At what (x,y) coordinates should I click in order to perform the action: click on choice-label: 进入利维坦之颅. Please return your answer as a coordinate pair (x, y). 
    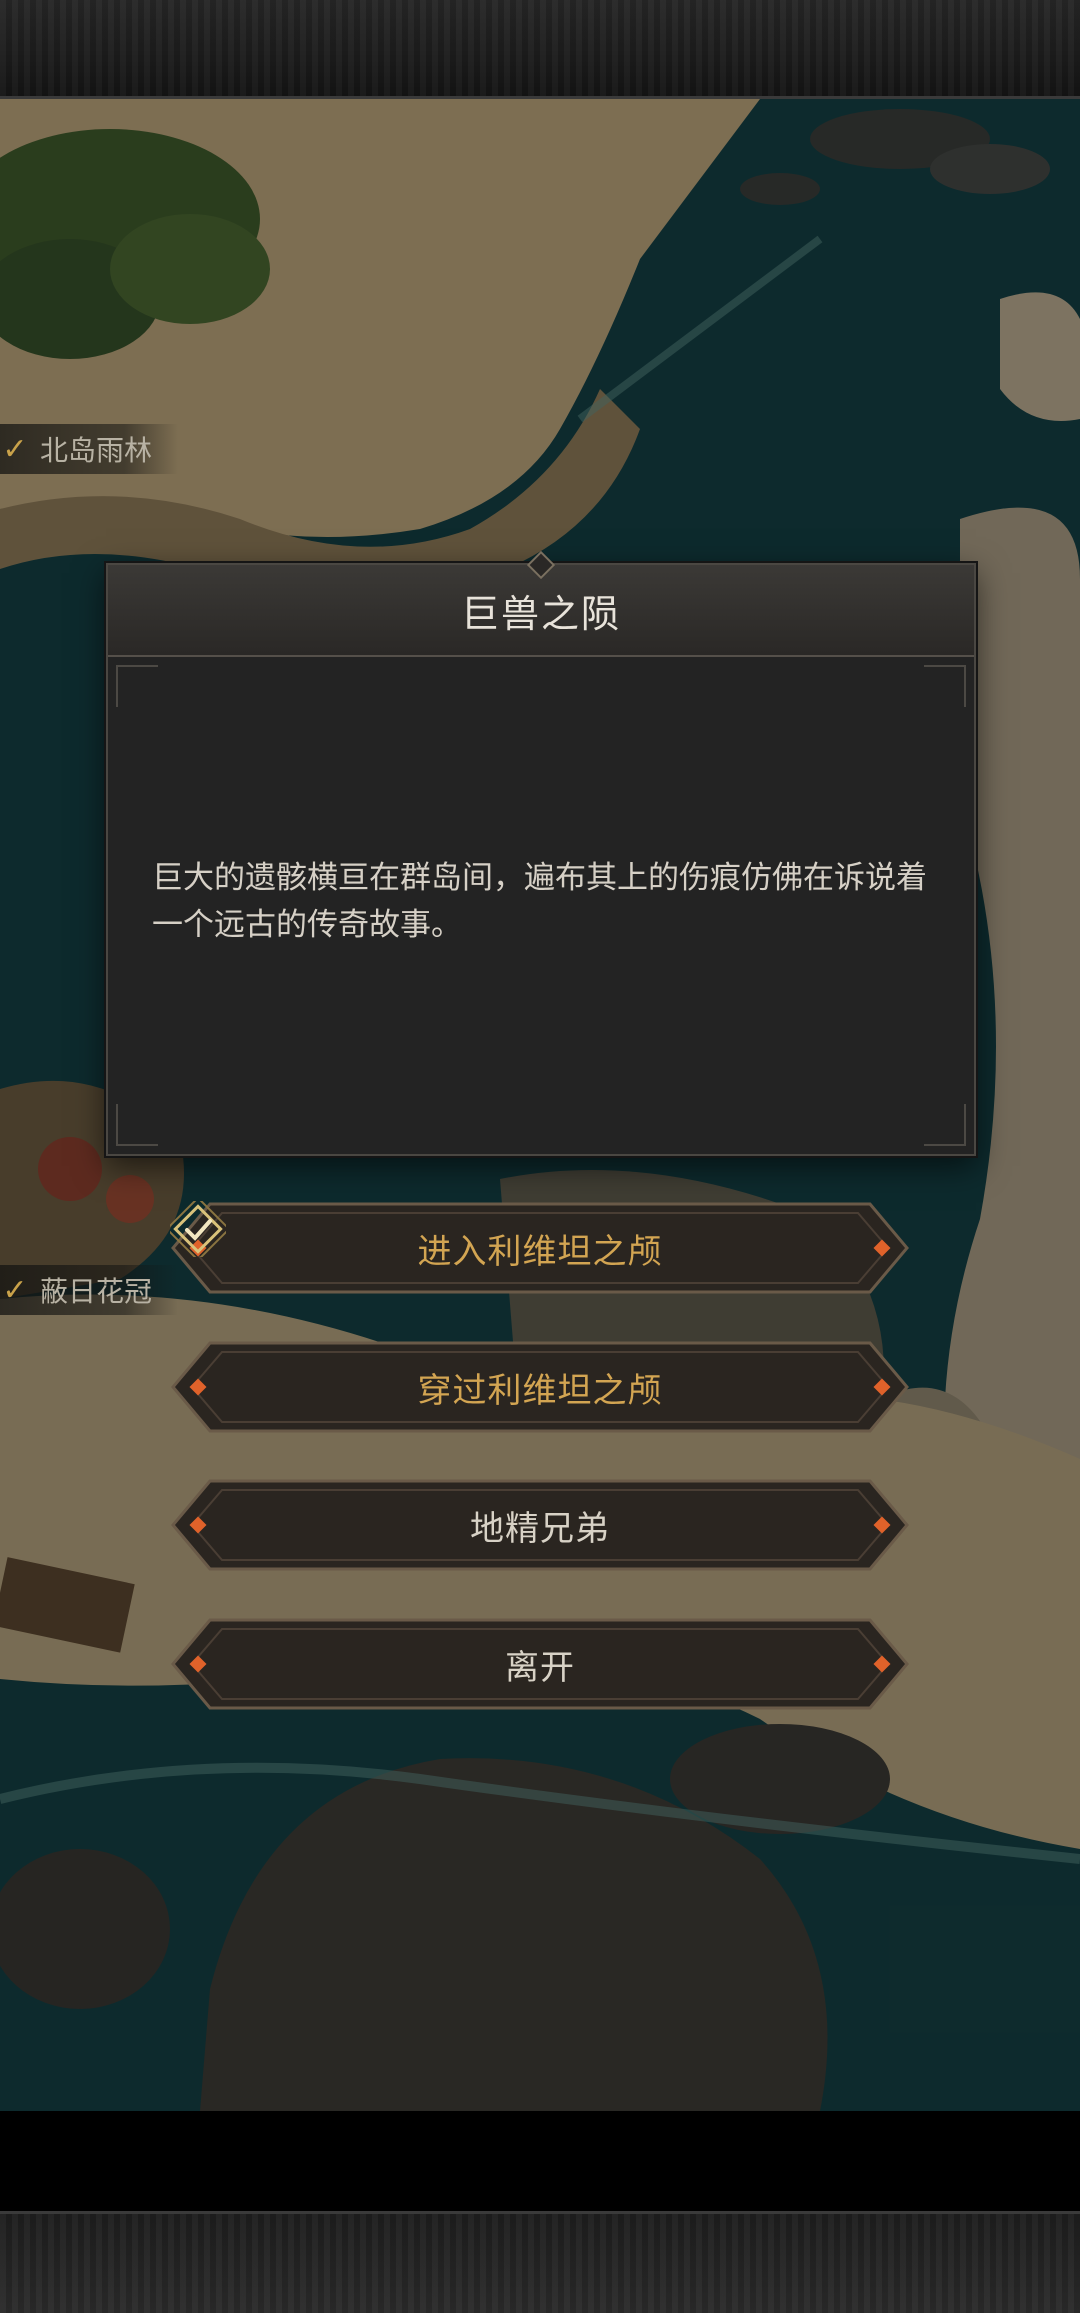
    Looking at the image, I should click on (540, 1251).